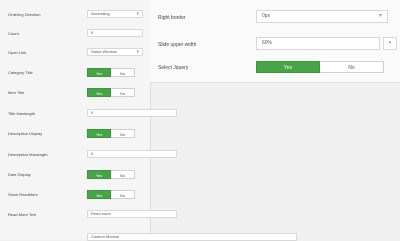 Image resolution: width=400 pixels, height=241 pixels. I want to click on item-title-yes: Yes, so click(99, 92).